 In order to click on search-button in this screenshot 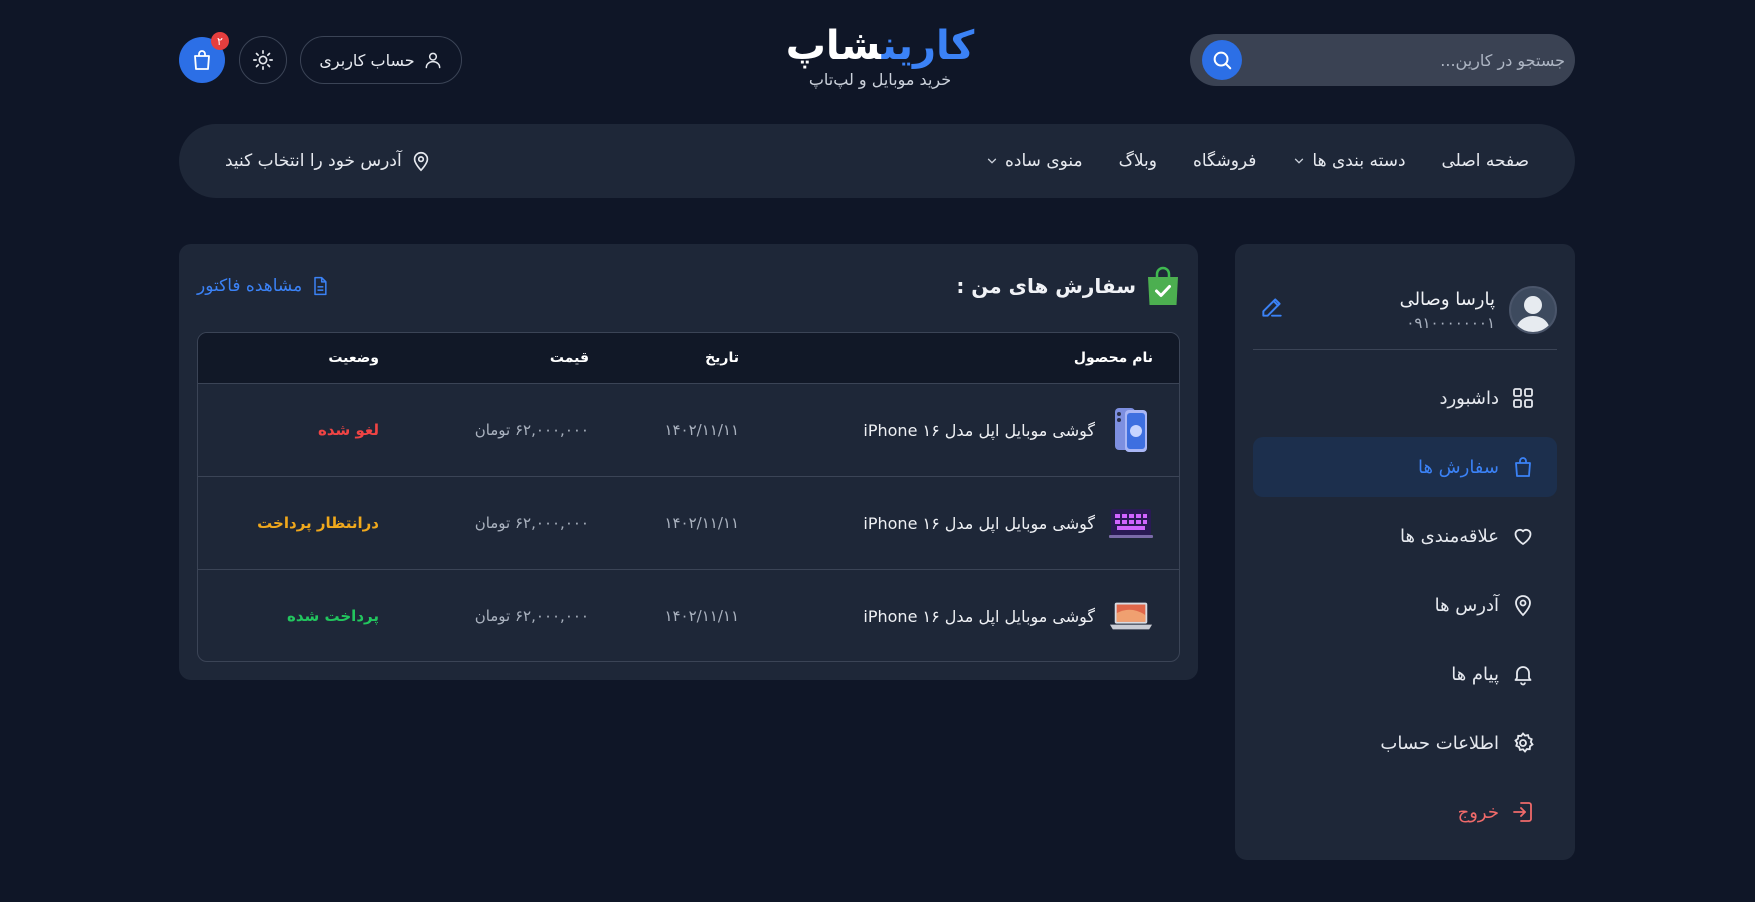, I will do `click(1222, 60)`.